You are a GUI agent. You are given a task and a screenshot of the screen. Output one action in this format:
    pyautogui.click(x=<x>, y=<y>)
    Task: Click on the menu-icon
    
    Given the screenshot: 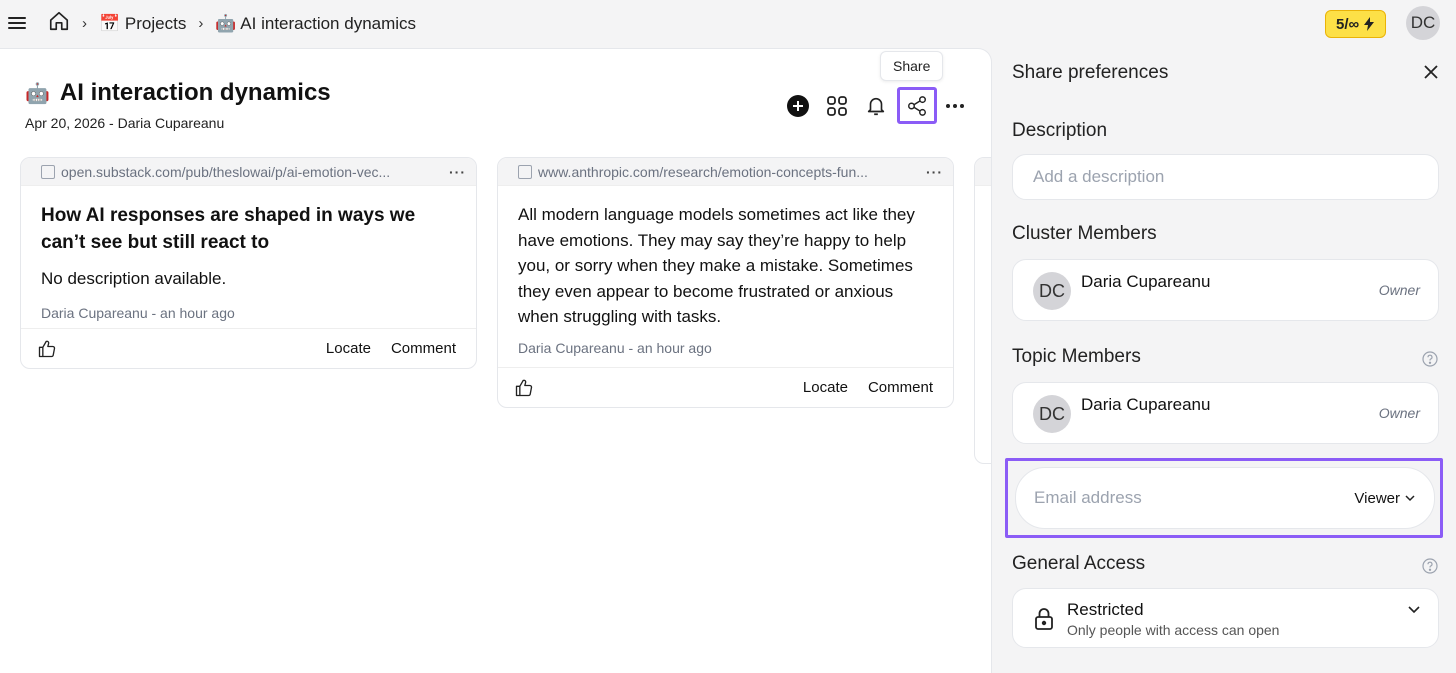 What is the action you would take?
    pyautogui.click(x=17, y=23)
    